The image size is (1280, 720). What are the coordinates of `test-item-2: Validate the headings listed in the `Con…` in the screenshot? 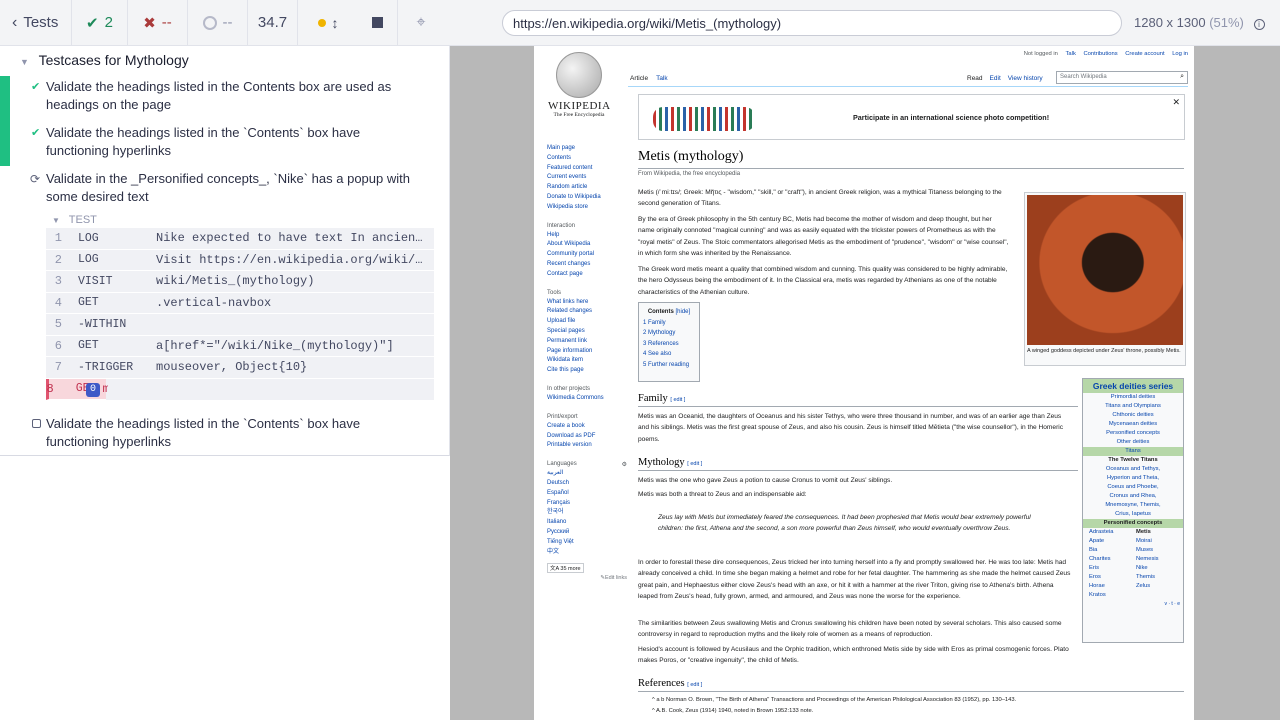 It's located at (231, 142).